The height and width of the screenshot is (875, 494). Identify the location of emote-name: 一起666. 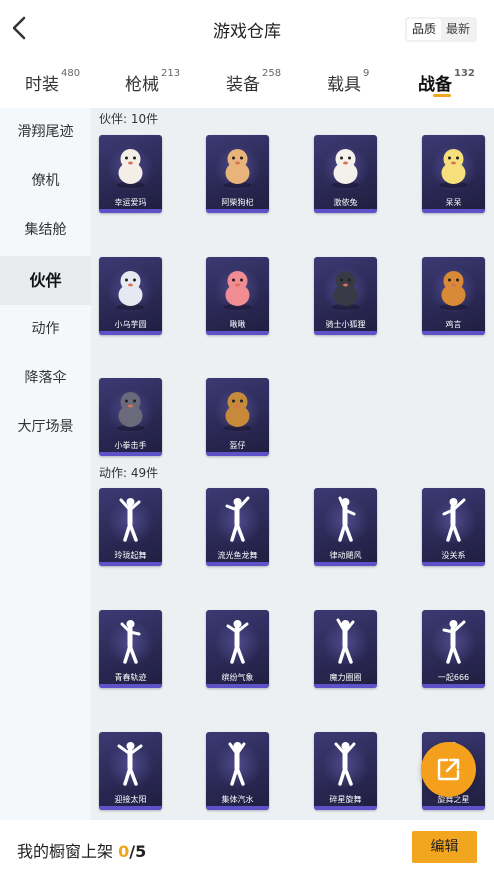
(453, 677).